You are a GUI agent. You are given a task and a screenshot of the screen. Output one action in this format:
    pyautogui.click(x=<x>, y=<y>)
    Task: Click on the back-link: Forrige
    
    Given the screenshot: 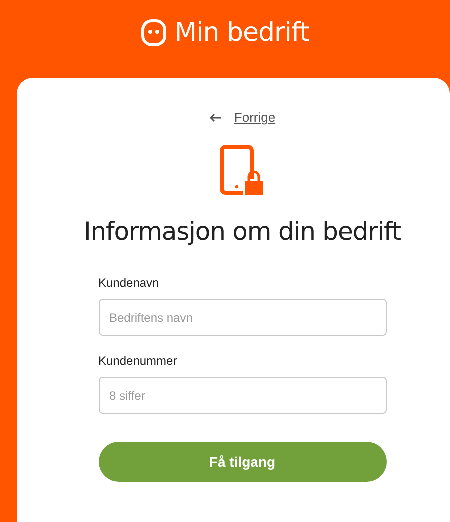 What is the action you would take?
    pyautogui.click(x=242, y=117)
    